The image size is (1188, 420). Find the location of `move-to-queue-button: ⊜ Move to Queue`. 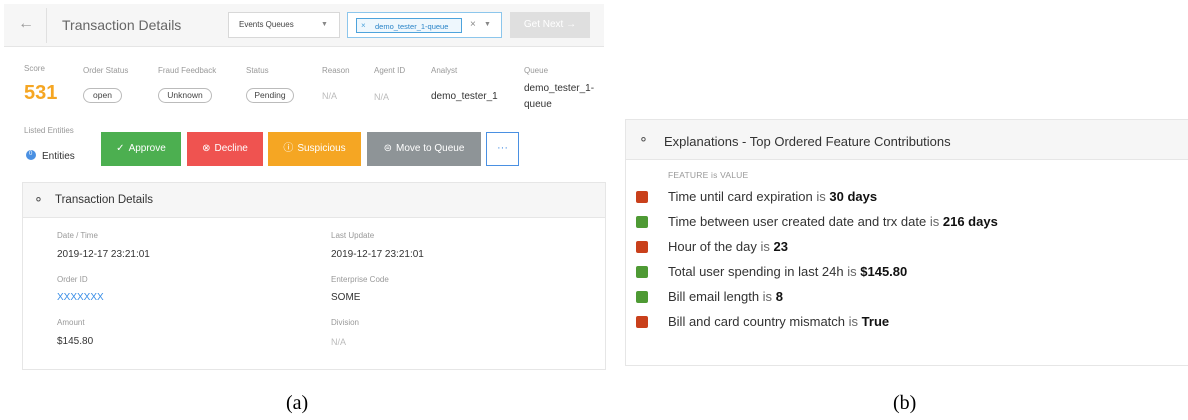

move-to-queue-button: ⊜ Move to Queue is located at coordinates (424, 149).